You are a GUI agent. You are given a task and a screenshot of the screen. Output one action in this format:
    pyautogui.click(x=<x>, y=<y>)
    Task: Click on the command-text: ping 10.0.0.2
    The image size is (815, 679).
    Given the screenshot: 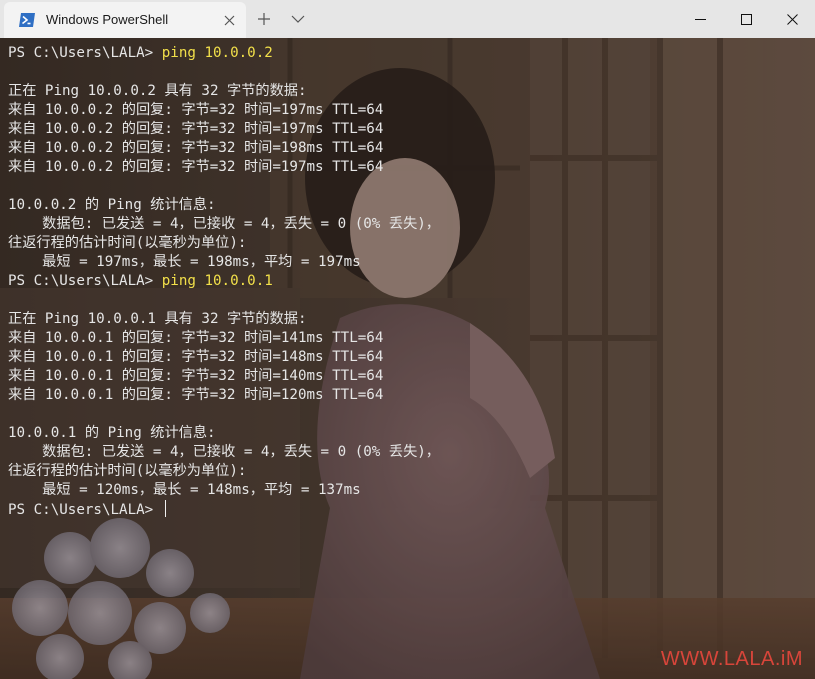 What is the action you would take?
    pyautogui.click(x=217, y=53)
    